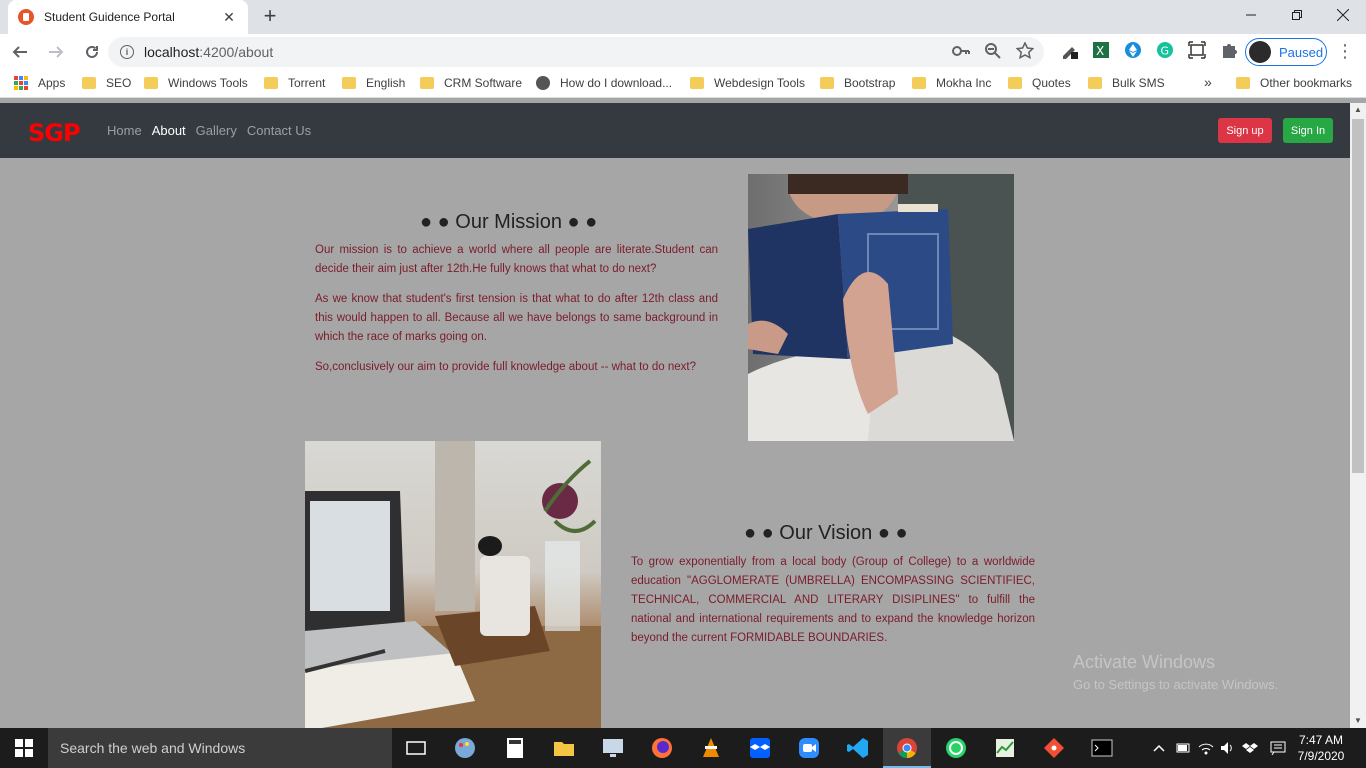 This screenshot has height=768, width=1366. Describe the element at coordinates (564, 748) in the screenshot. I see `file-explorer-icon` at that location.